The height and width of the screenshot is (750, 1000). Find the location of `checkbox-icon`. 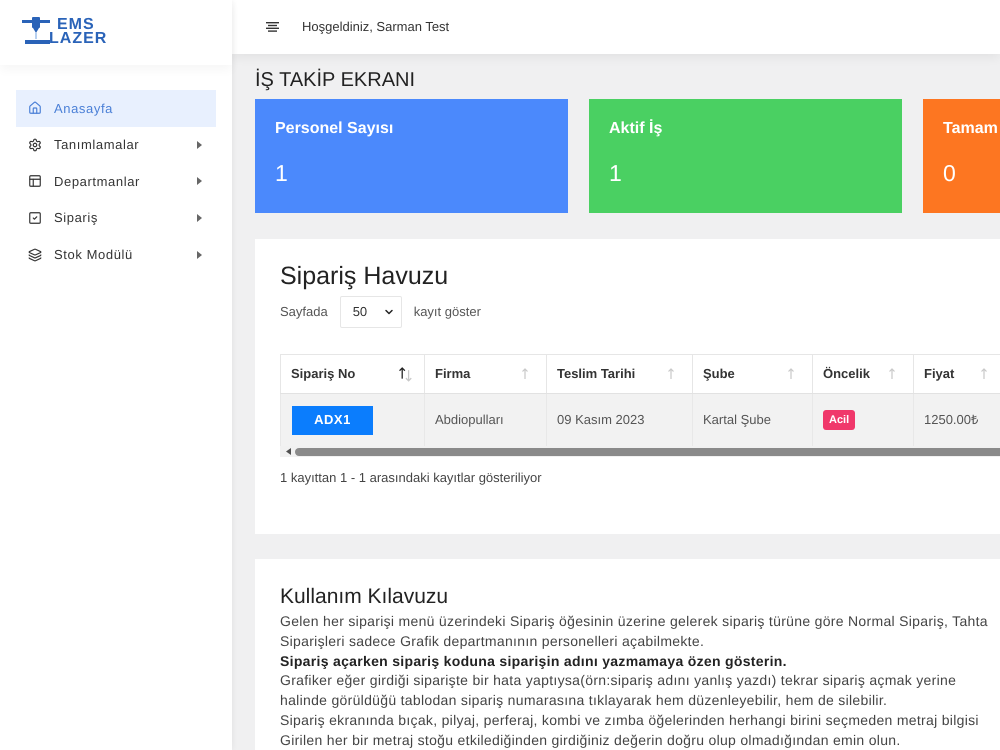

checkbox-icon is located at coordinates (35, 218).